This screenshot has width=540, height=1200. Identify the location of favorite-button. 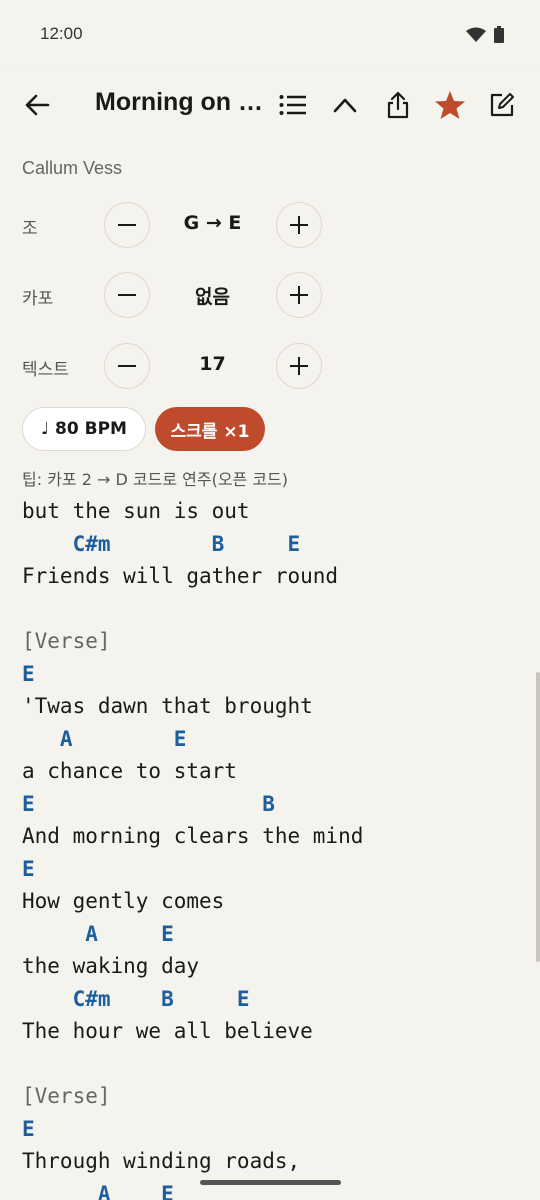
(450, 105).